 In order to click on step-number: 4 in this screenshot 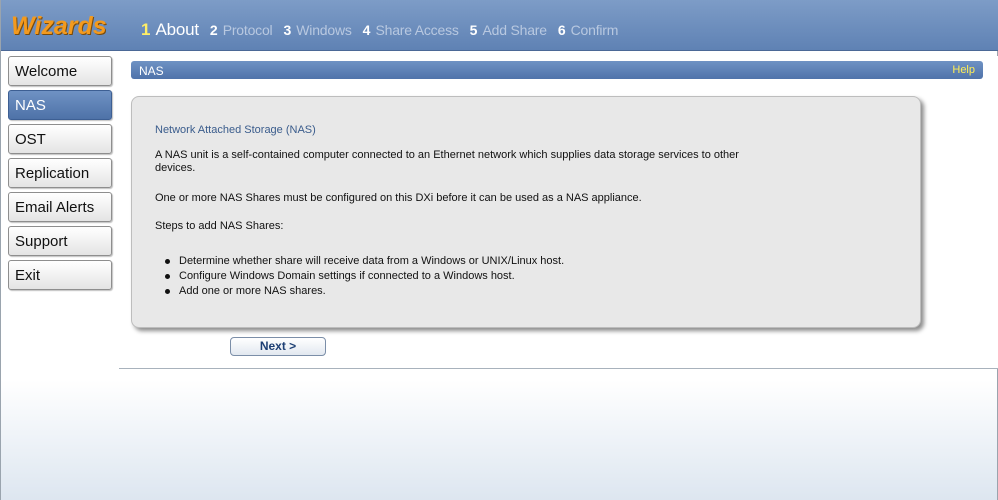, I will do `click(366, 30)`.